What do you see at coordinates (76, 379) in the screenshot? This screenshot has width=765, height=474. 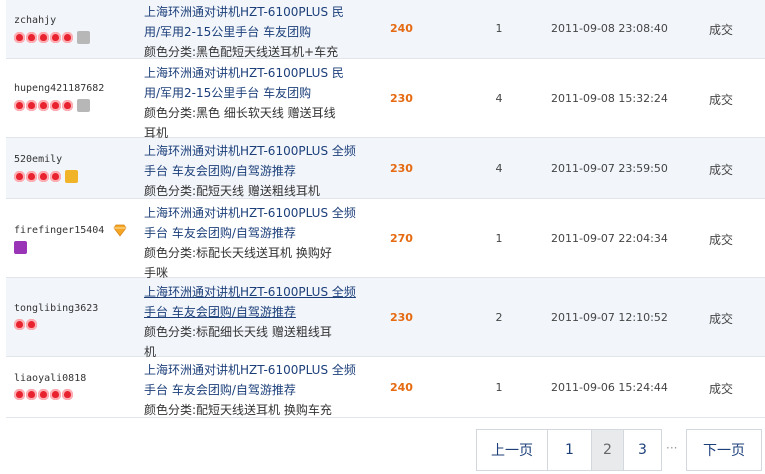 I see `buyer-name: liaoyali0818` at bounding box center [76, 379].